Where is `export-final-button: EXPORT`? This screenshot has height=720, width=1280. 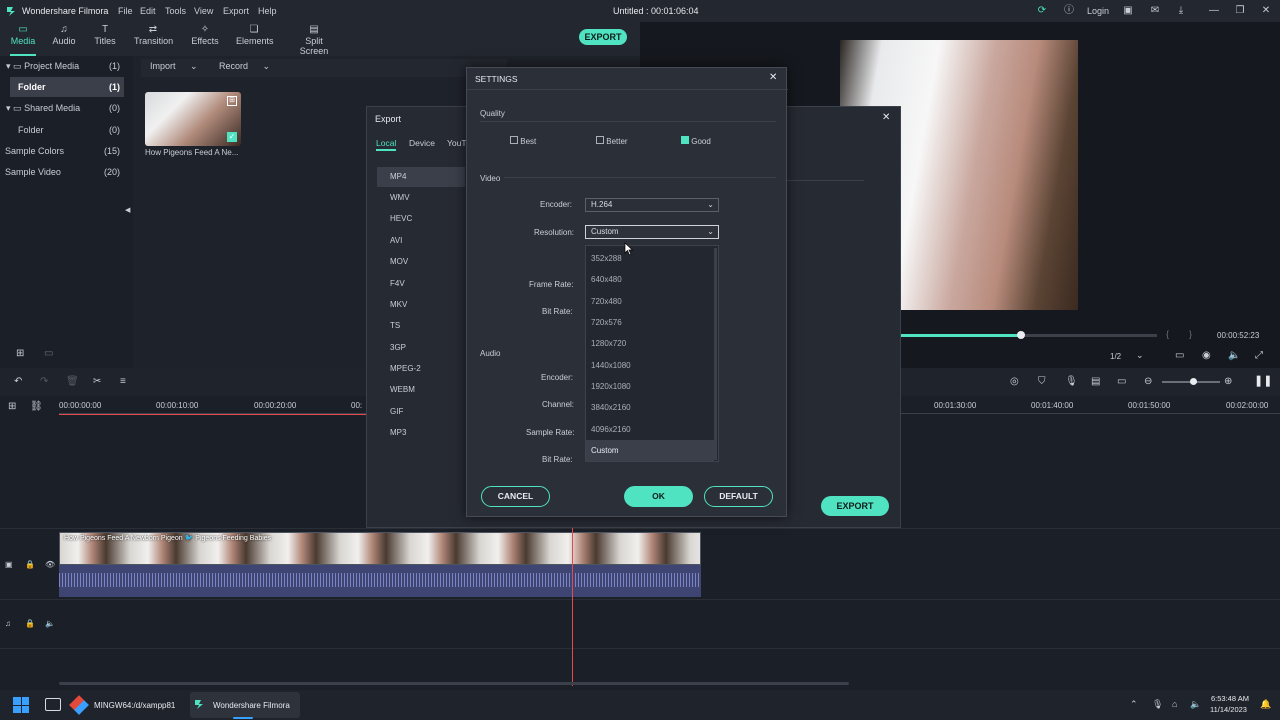 export-final-button: EXPORT is located at coordinates (855, 506).